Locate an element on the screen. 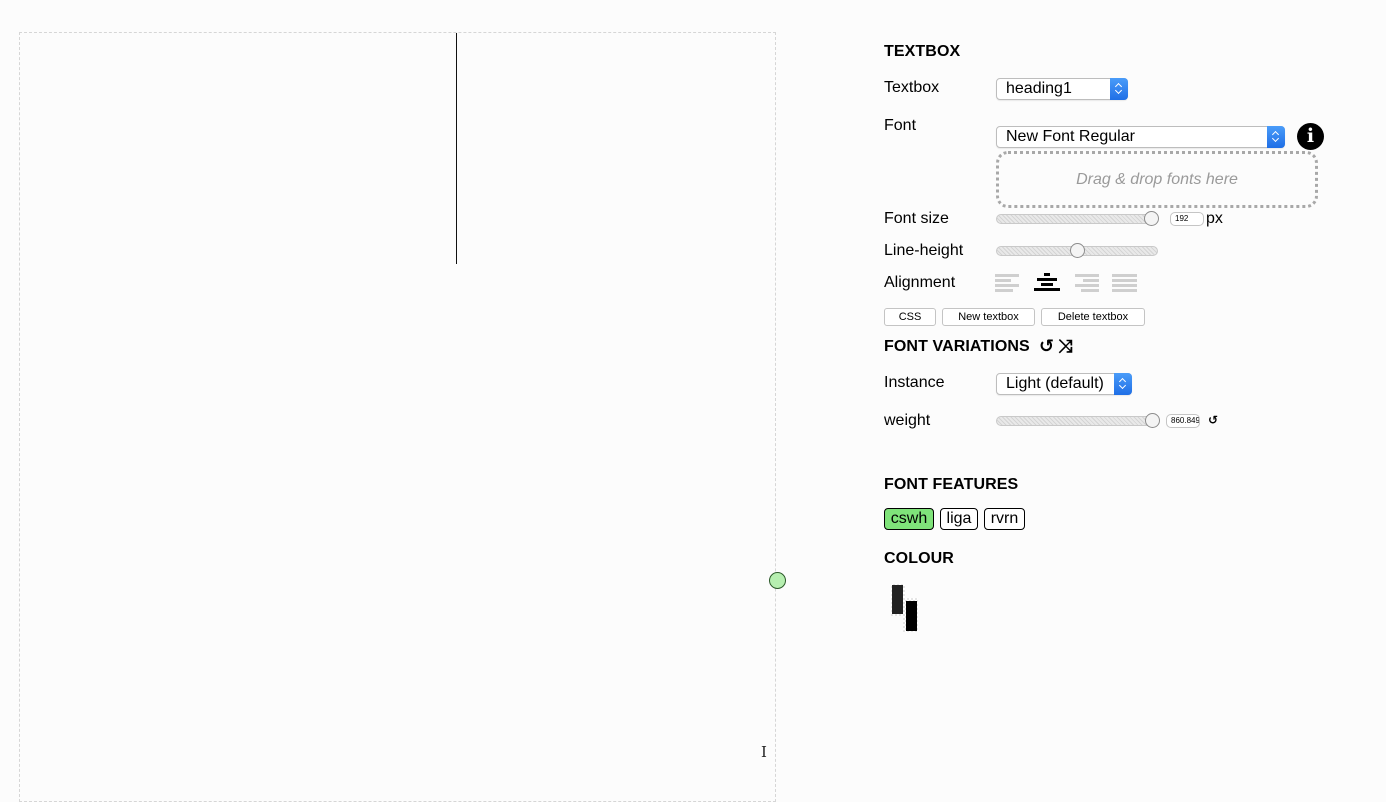  line-height-label: Line-height is located at coordinates (924, 250).